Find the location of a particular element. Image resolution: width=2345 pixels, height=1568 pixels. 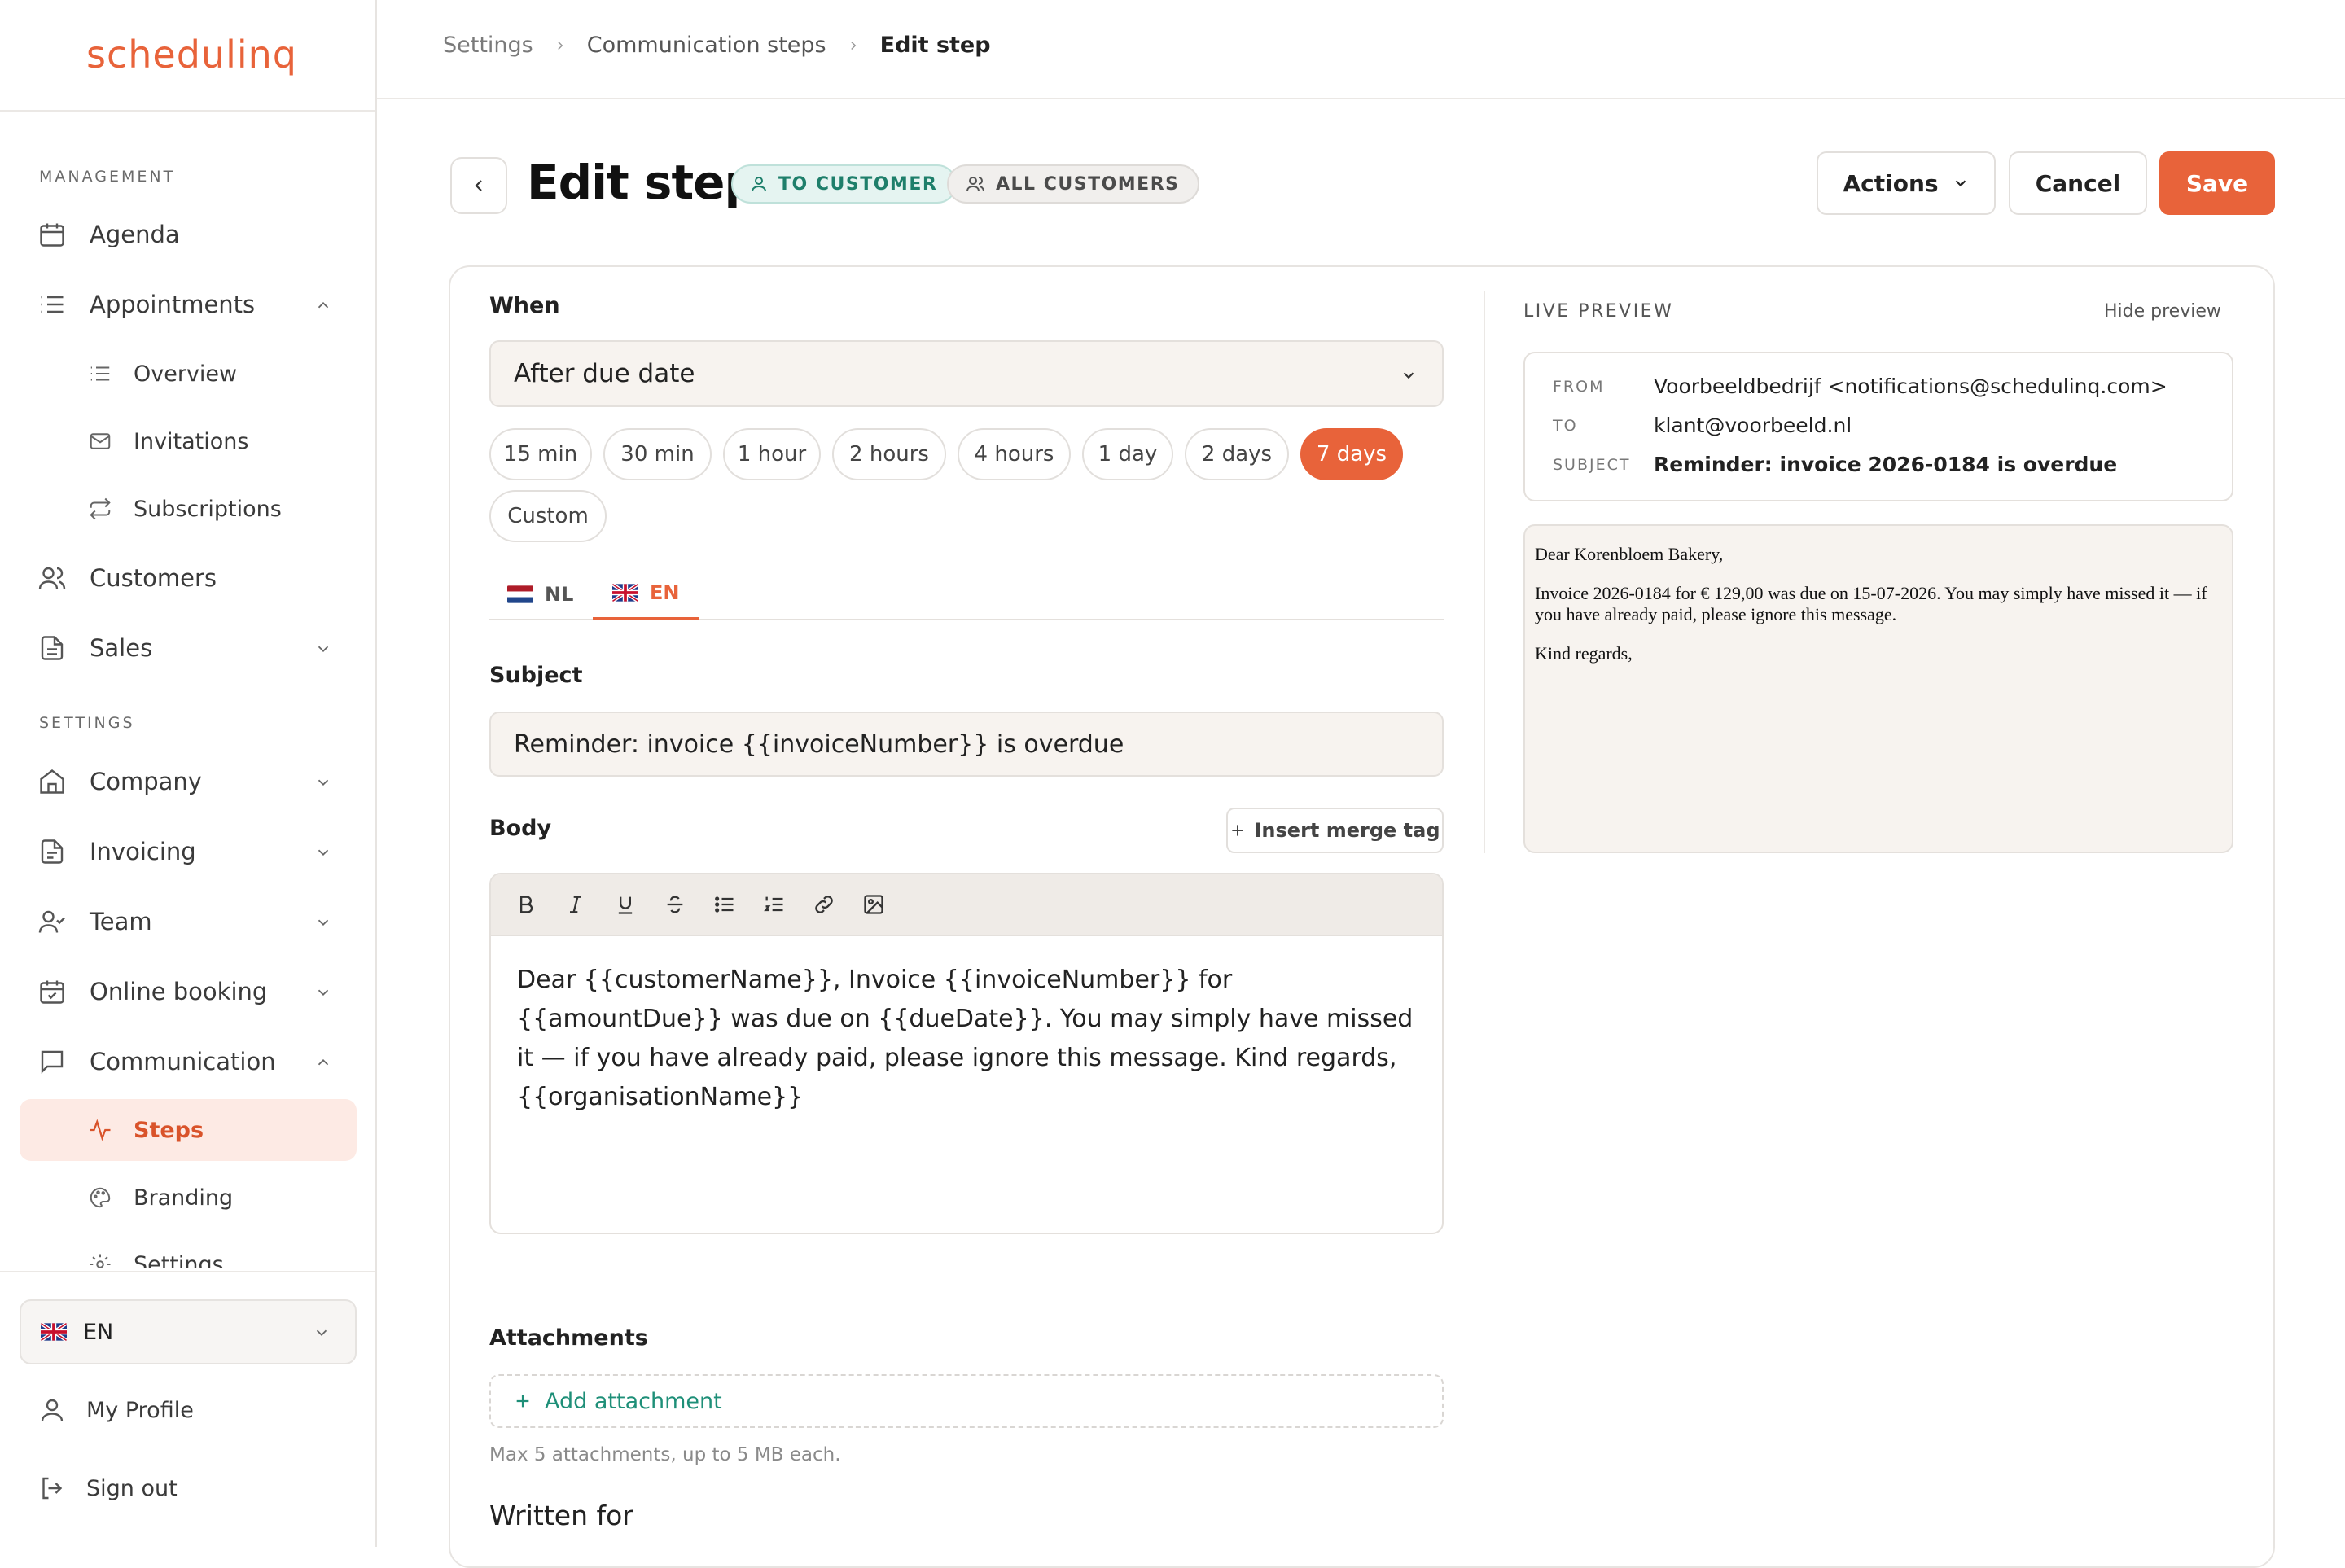

to-label: TO is located at coordinates (1566, 426).